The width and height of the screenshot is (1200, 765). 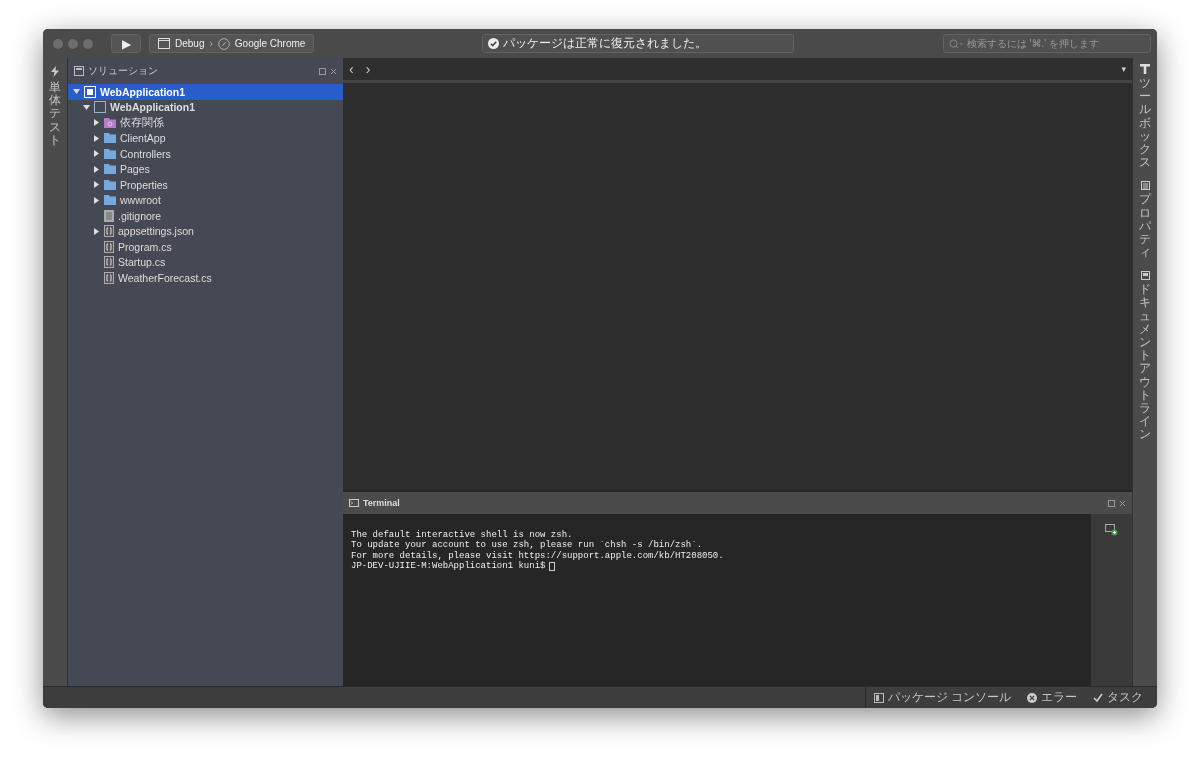 What do you see at coordinates (1047, 43) in the screenshot?
I see `search-field: 検索するには '⌘.' を押します` at bounding box center [1047, 43].